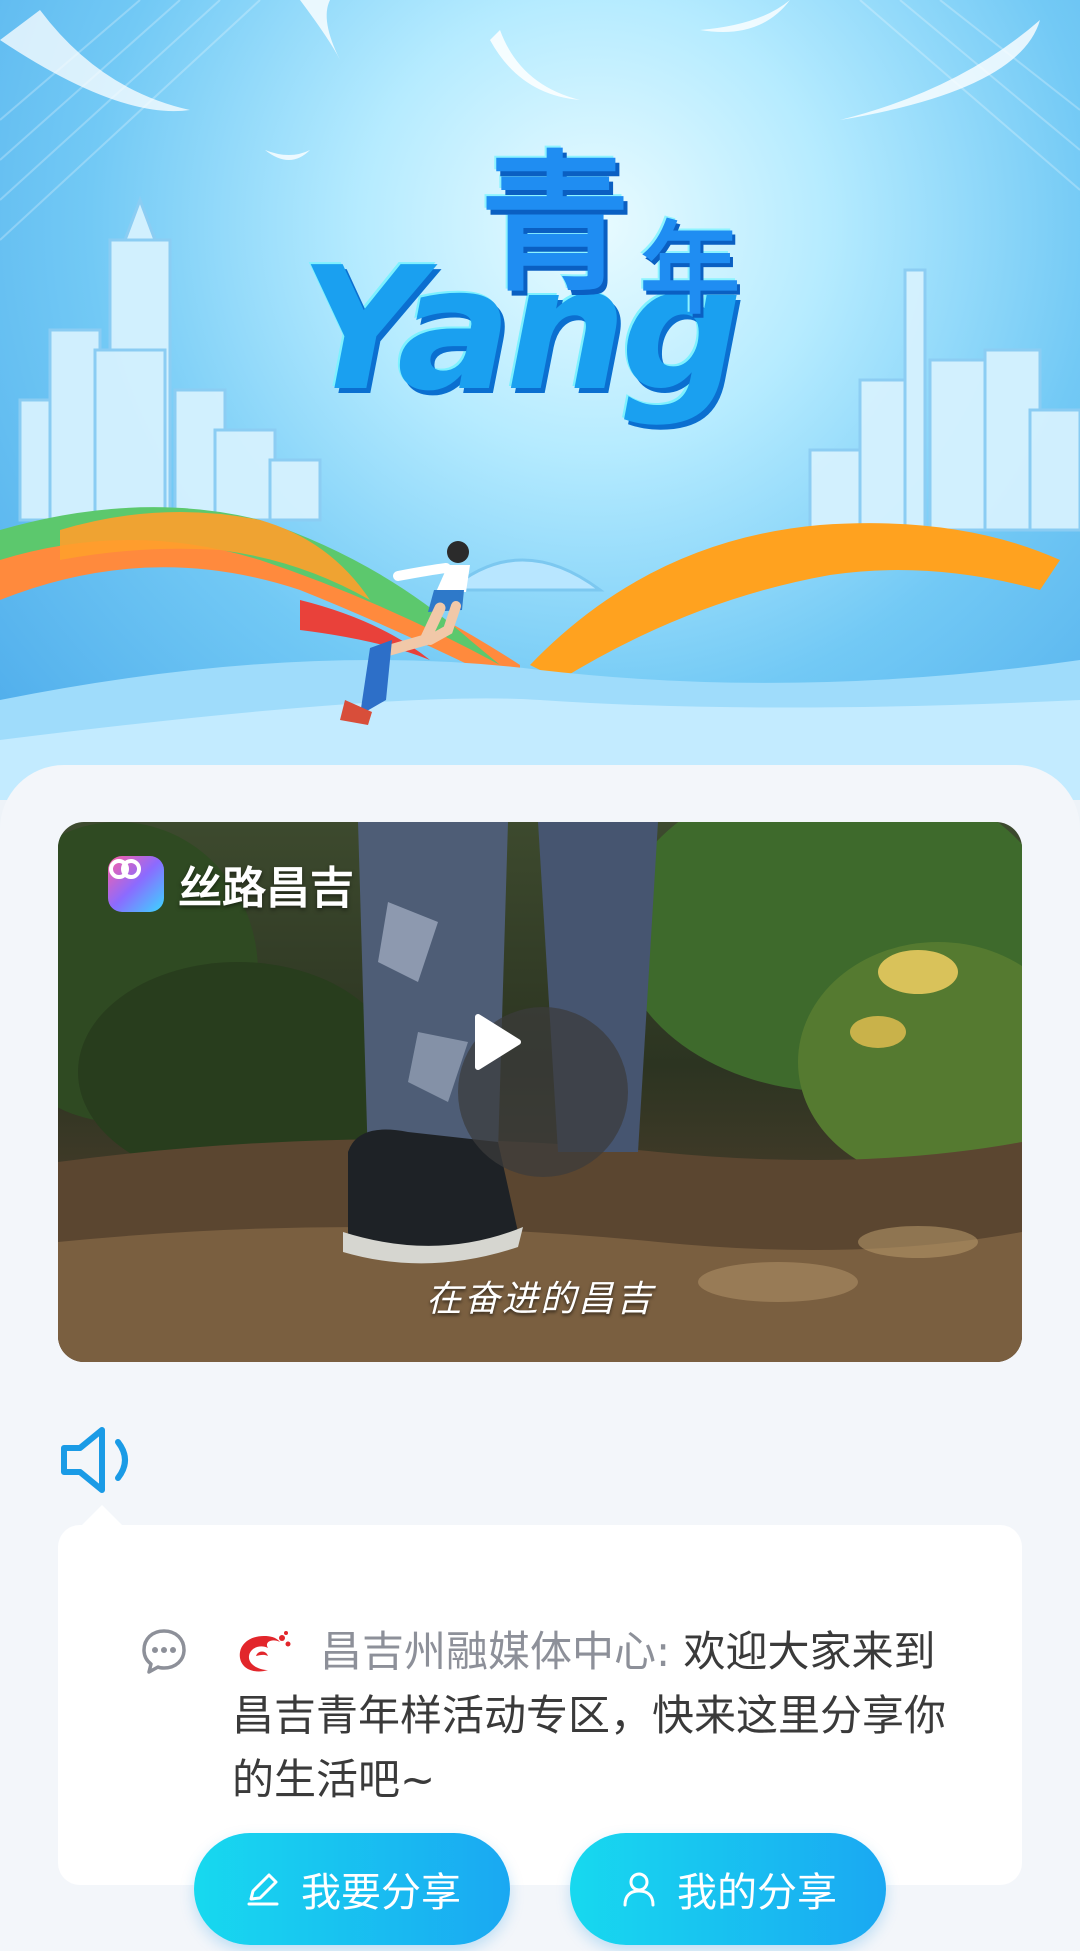 Image resolution: width=1080 pixels, height=1951 pixels. Describe the element at coordinates (555, 225) in the screenshot. I see `hero-title-cn-main: 青` at that location.